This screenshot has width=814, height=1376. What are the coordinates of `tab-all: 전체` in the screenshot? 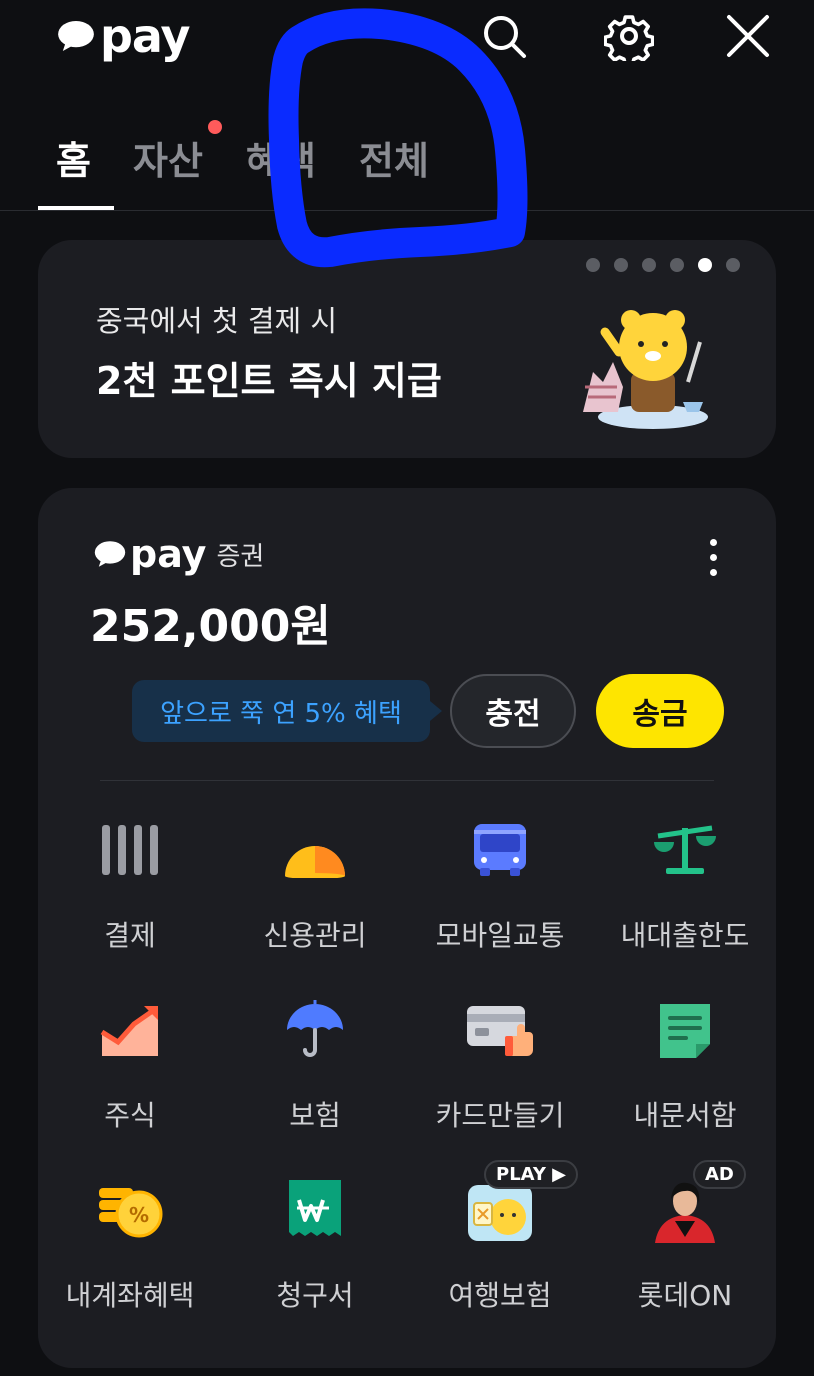 It's located at (394, 157).